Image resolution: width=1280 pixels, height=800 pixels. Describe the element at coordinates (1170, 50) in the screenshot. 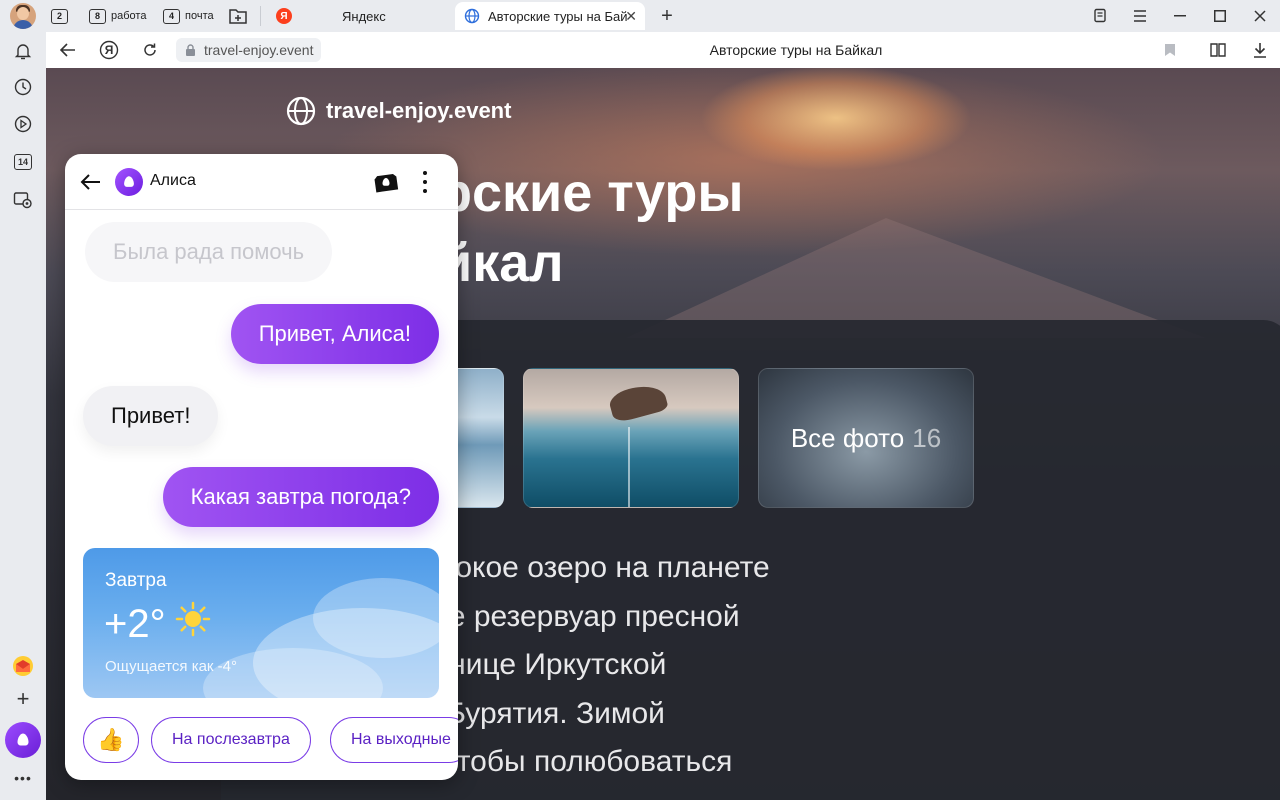

I see `bookmark-icon` at that location.